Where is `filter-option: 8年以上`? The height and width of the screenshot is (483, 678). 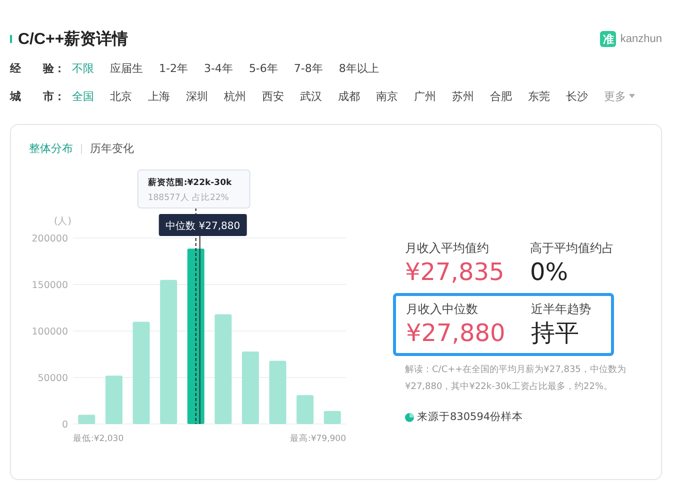
filter-option: 8年以上 is located at coordinates (358, 68).